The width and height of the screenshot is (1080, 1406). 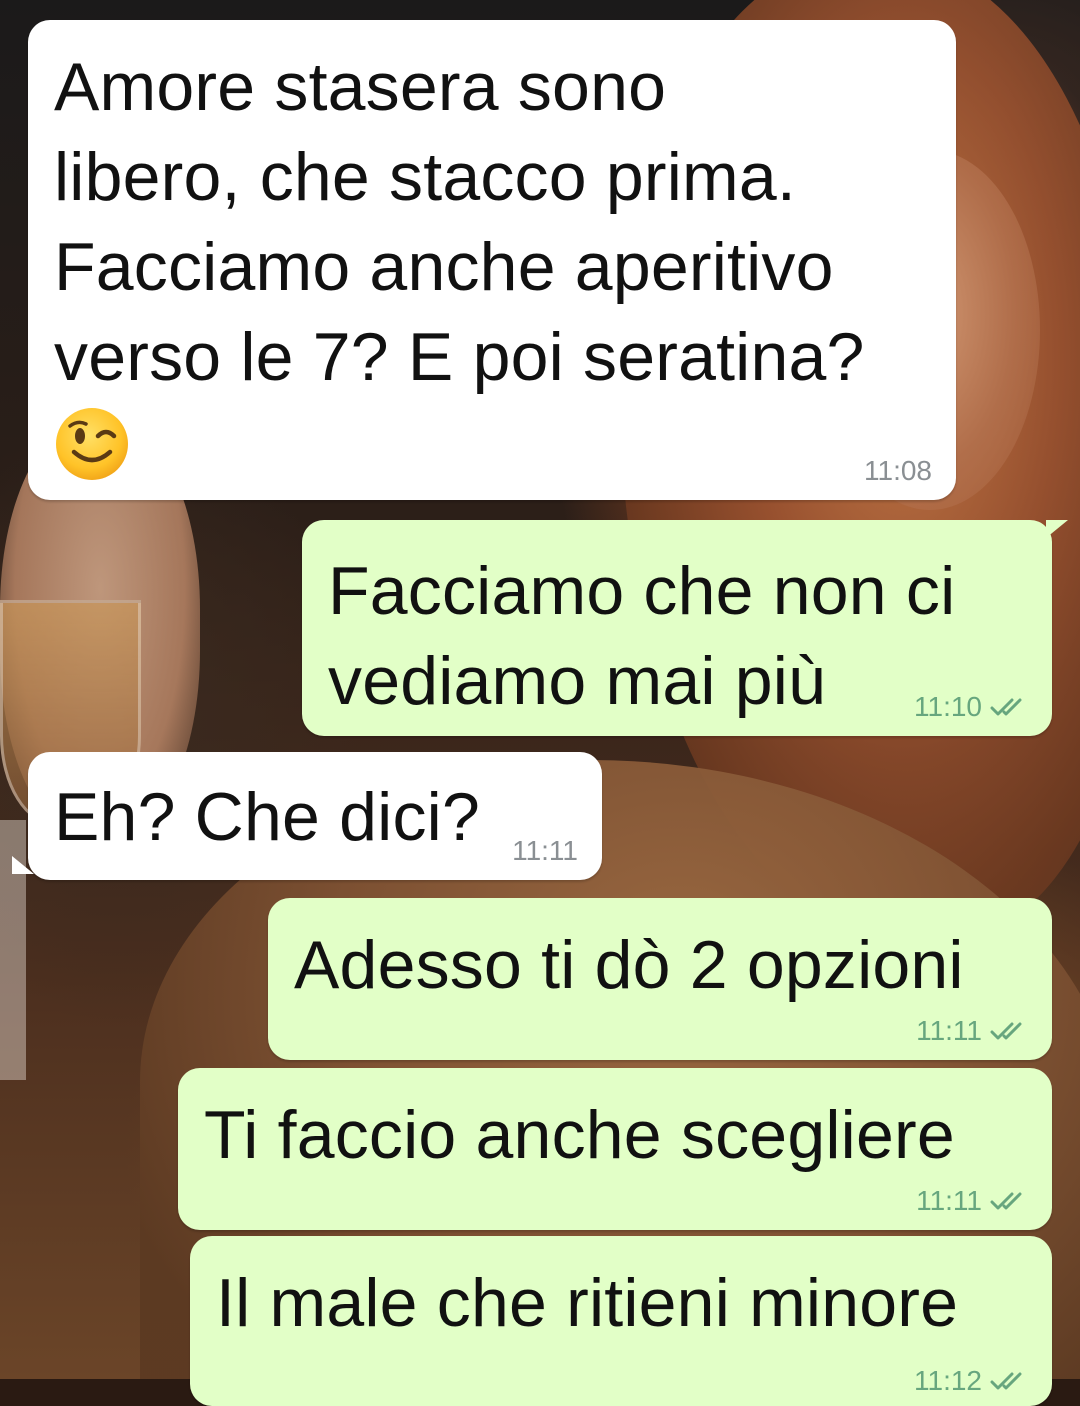 I want to click on outgoing-message: Ti faccio anche scegliere 11:11, so click(x=615, y=1149).